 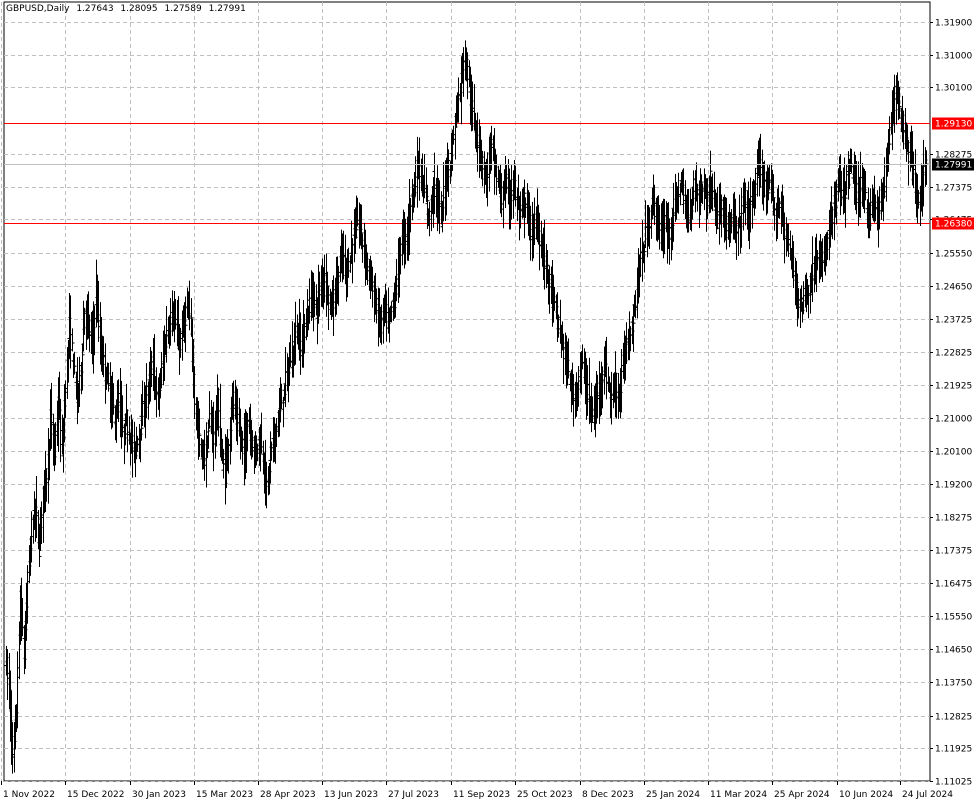 What do you see at coordinates (953, 684) in the screenshot?
I see `y-tick-label: 1.13750` at bounding box center [953, 684].